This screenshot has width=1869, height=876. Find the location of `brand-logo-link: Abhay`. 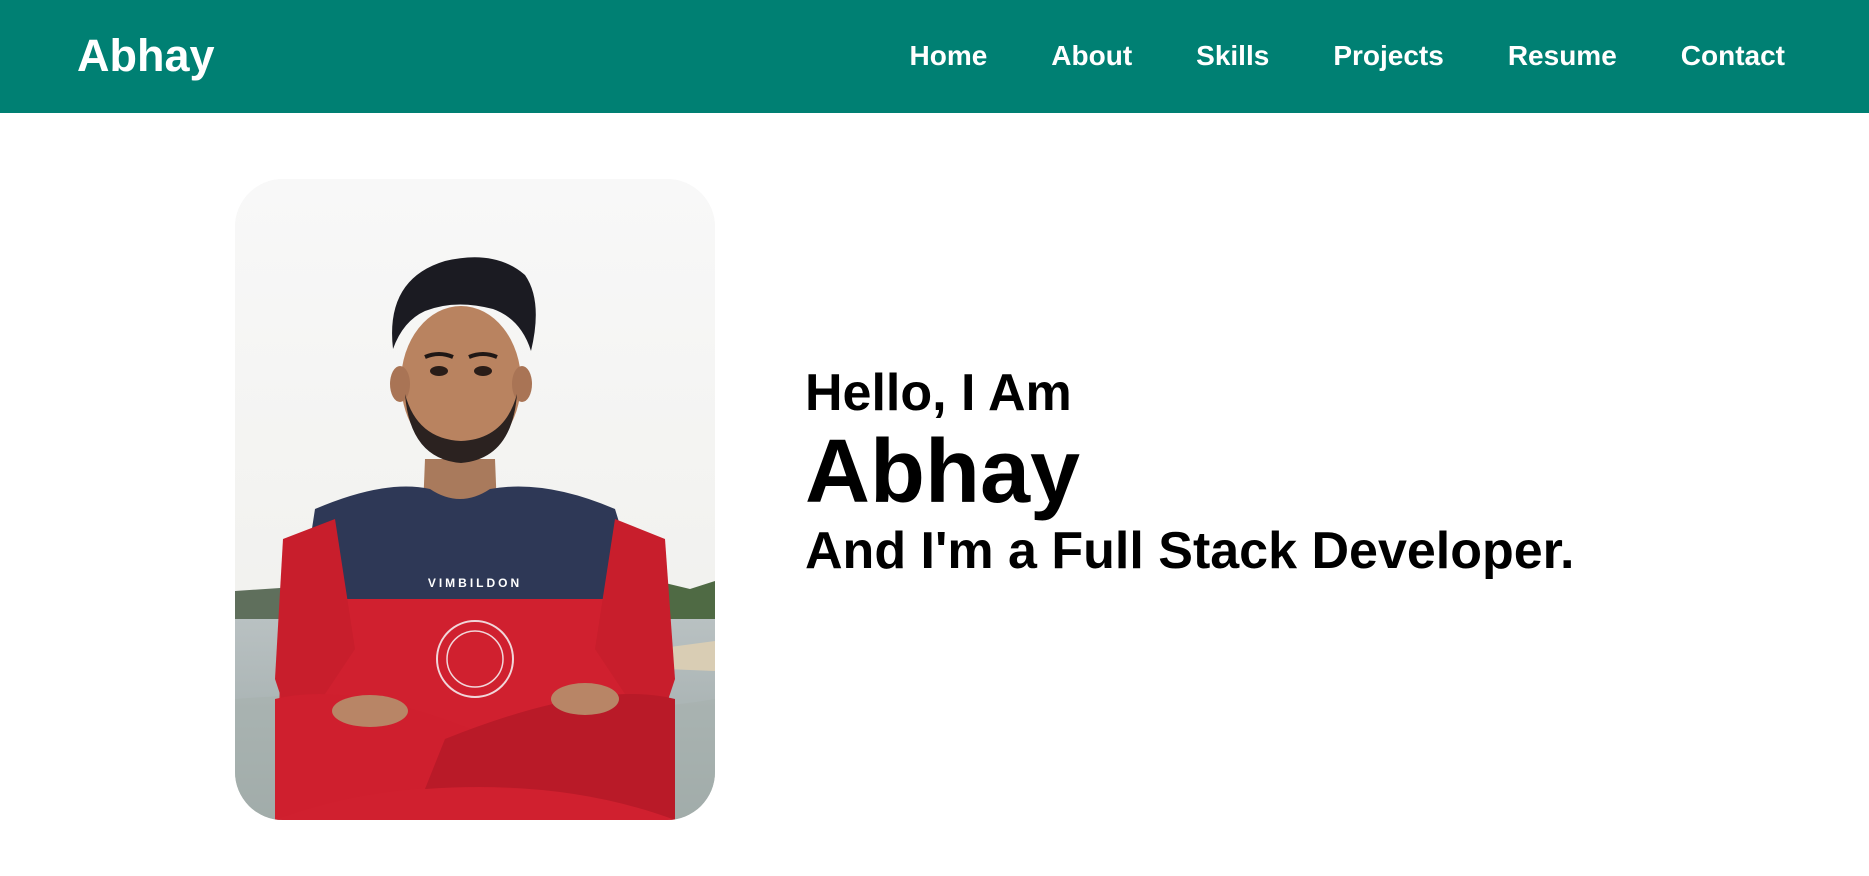

brand-logo-link: Abhay is located at coordinates (146, 56).